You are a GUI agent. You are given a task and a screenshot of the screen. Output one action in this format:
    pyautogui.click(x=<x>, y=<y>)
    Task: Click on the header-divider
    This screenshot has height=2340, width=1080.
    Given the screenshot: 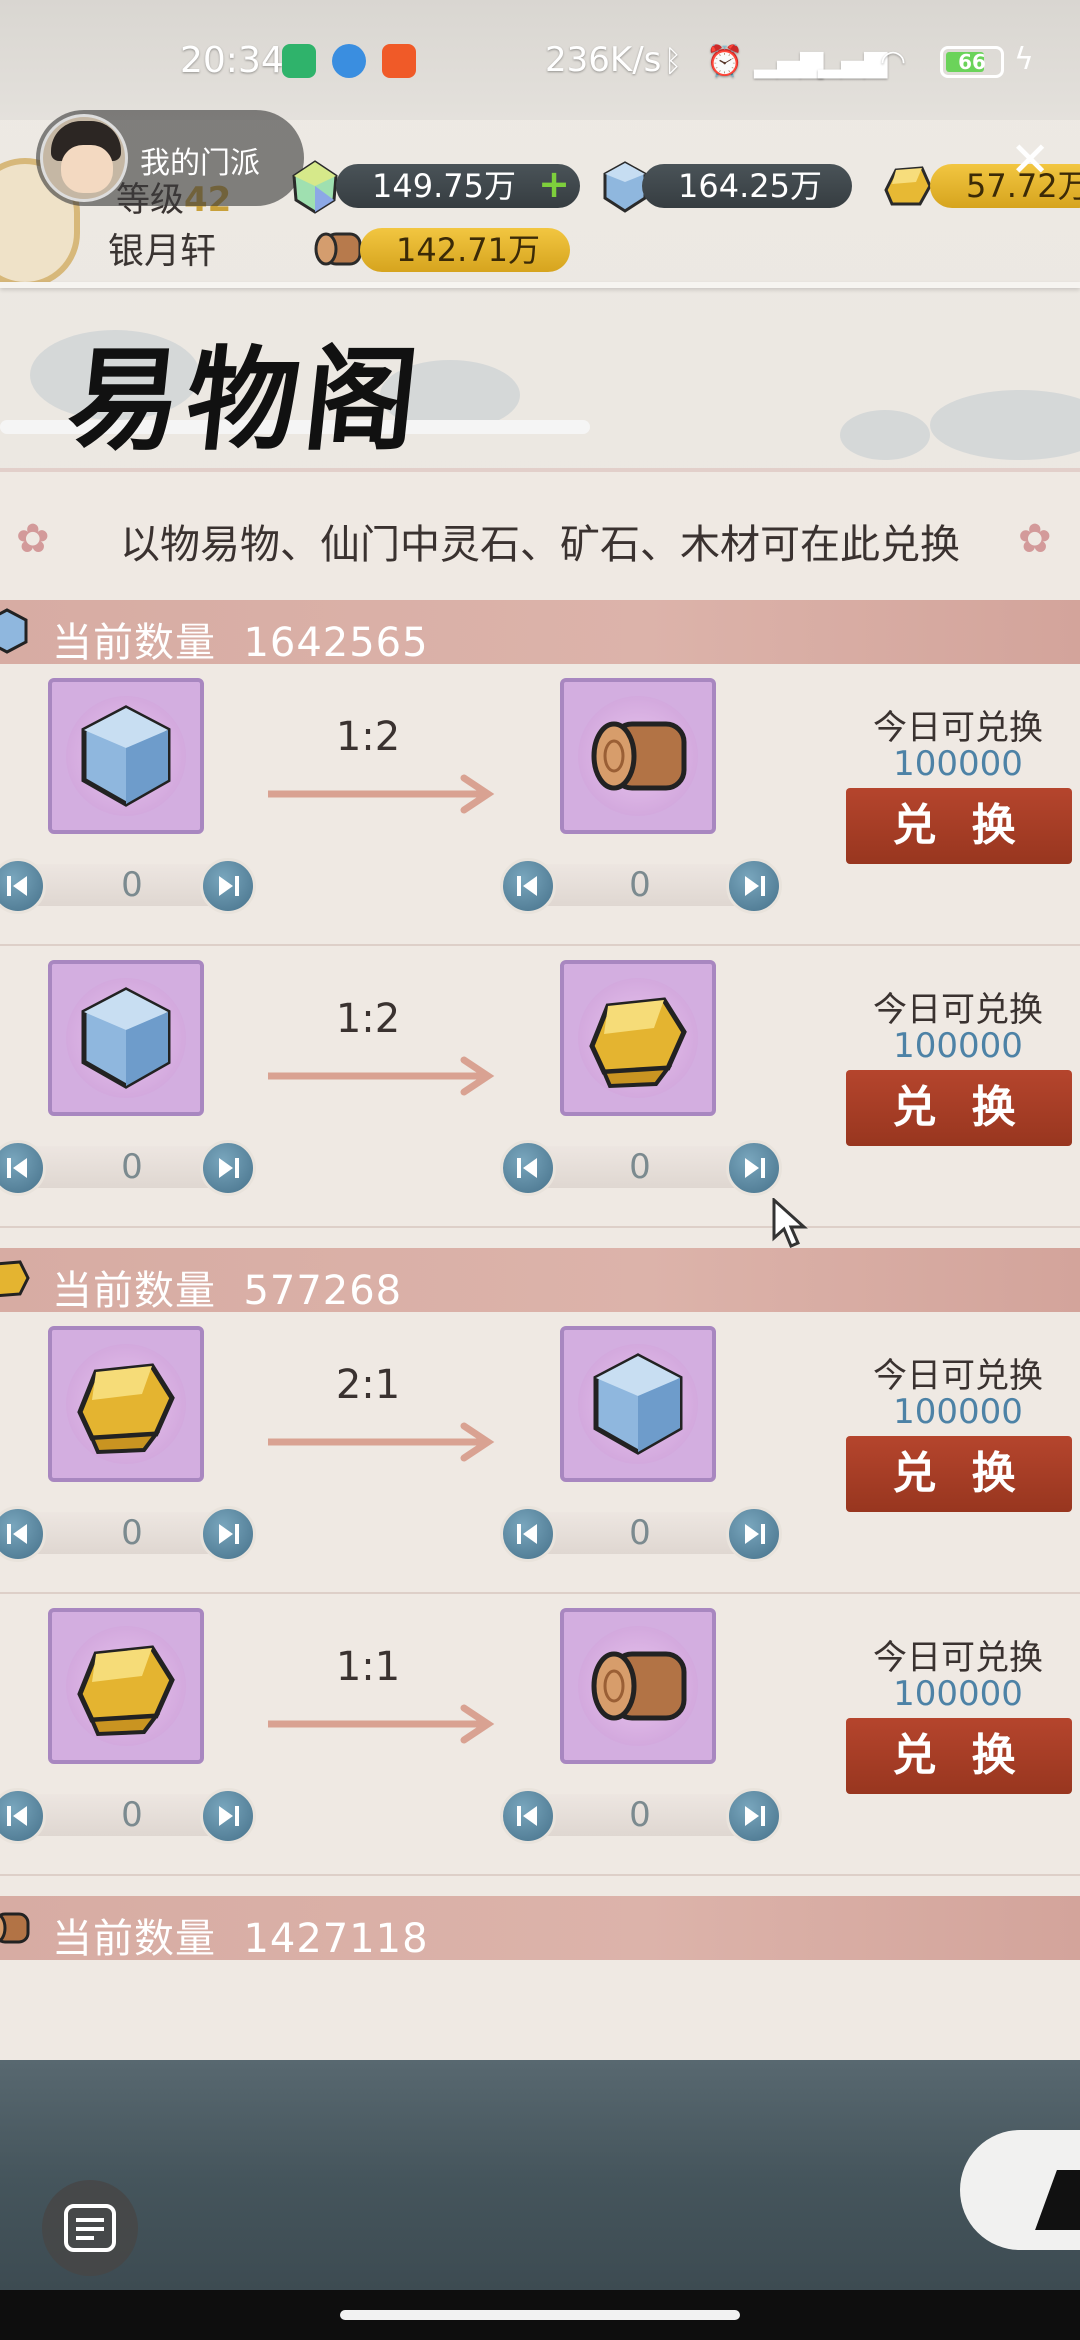 What is the action you would take?
    pyautogui.click(x=540, y=285)
    